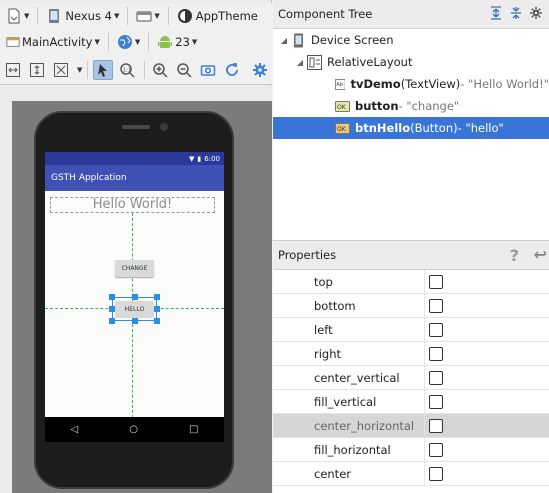  Describe the element at coordinates (184, 16) in the screenshot. I see `theme-icon` at that location.